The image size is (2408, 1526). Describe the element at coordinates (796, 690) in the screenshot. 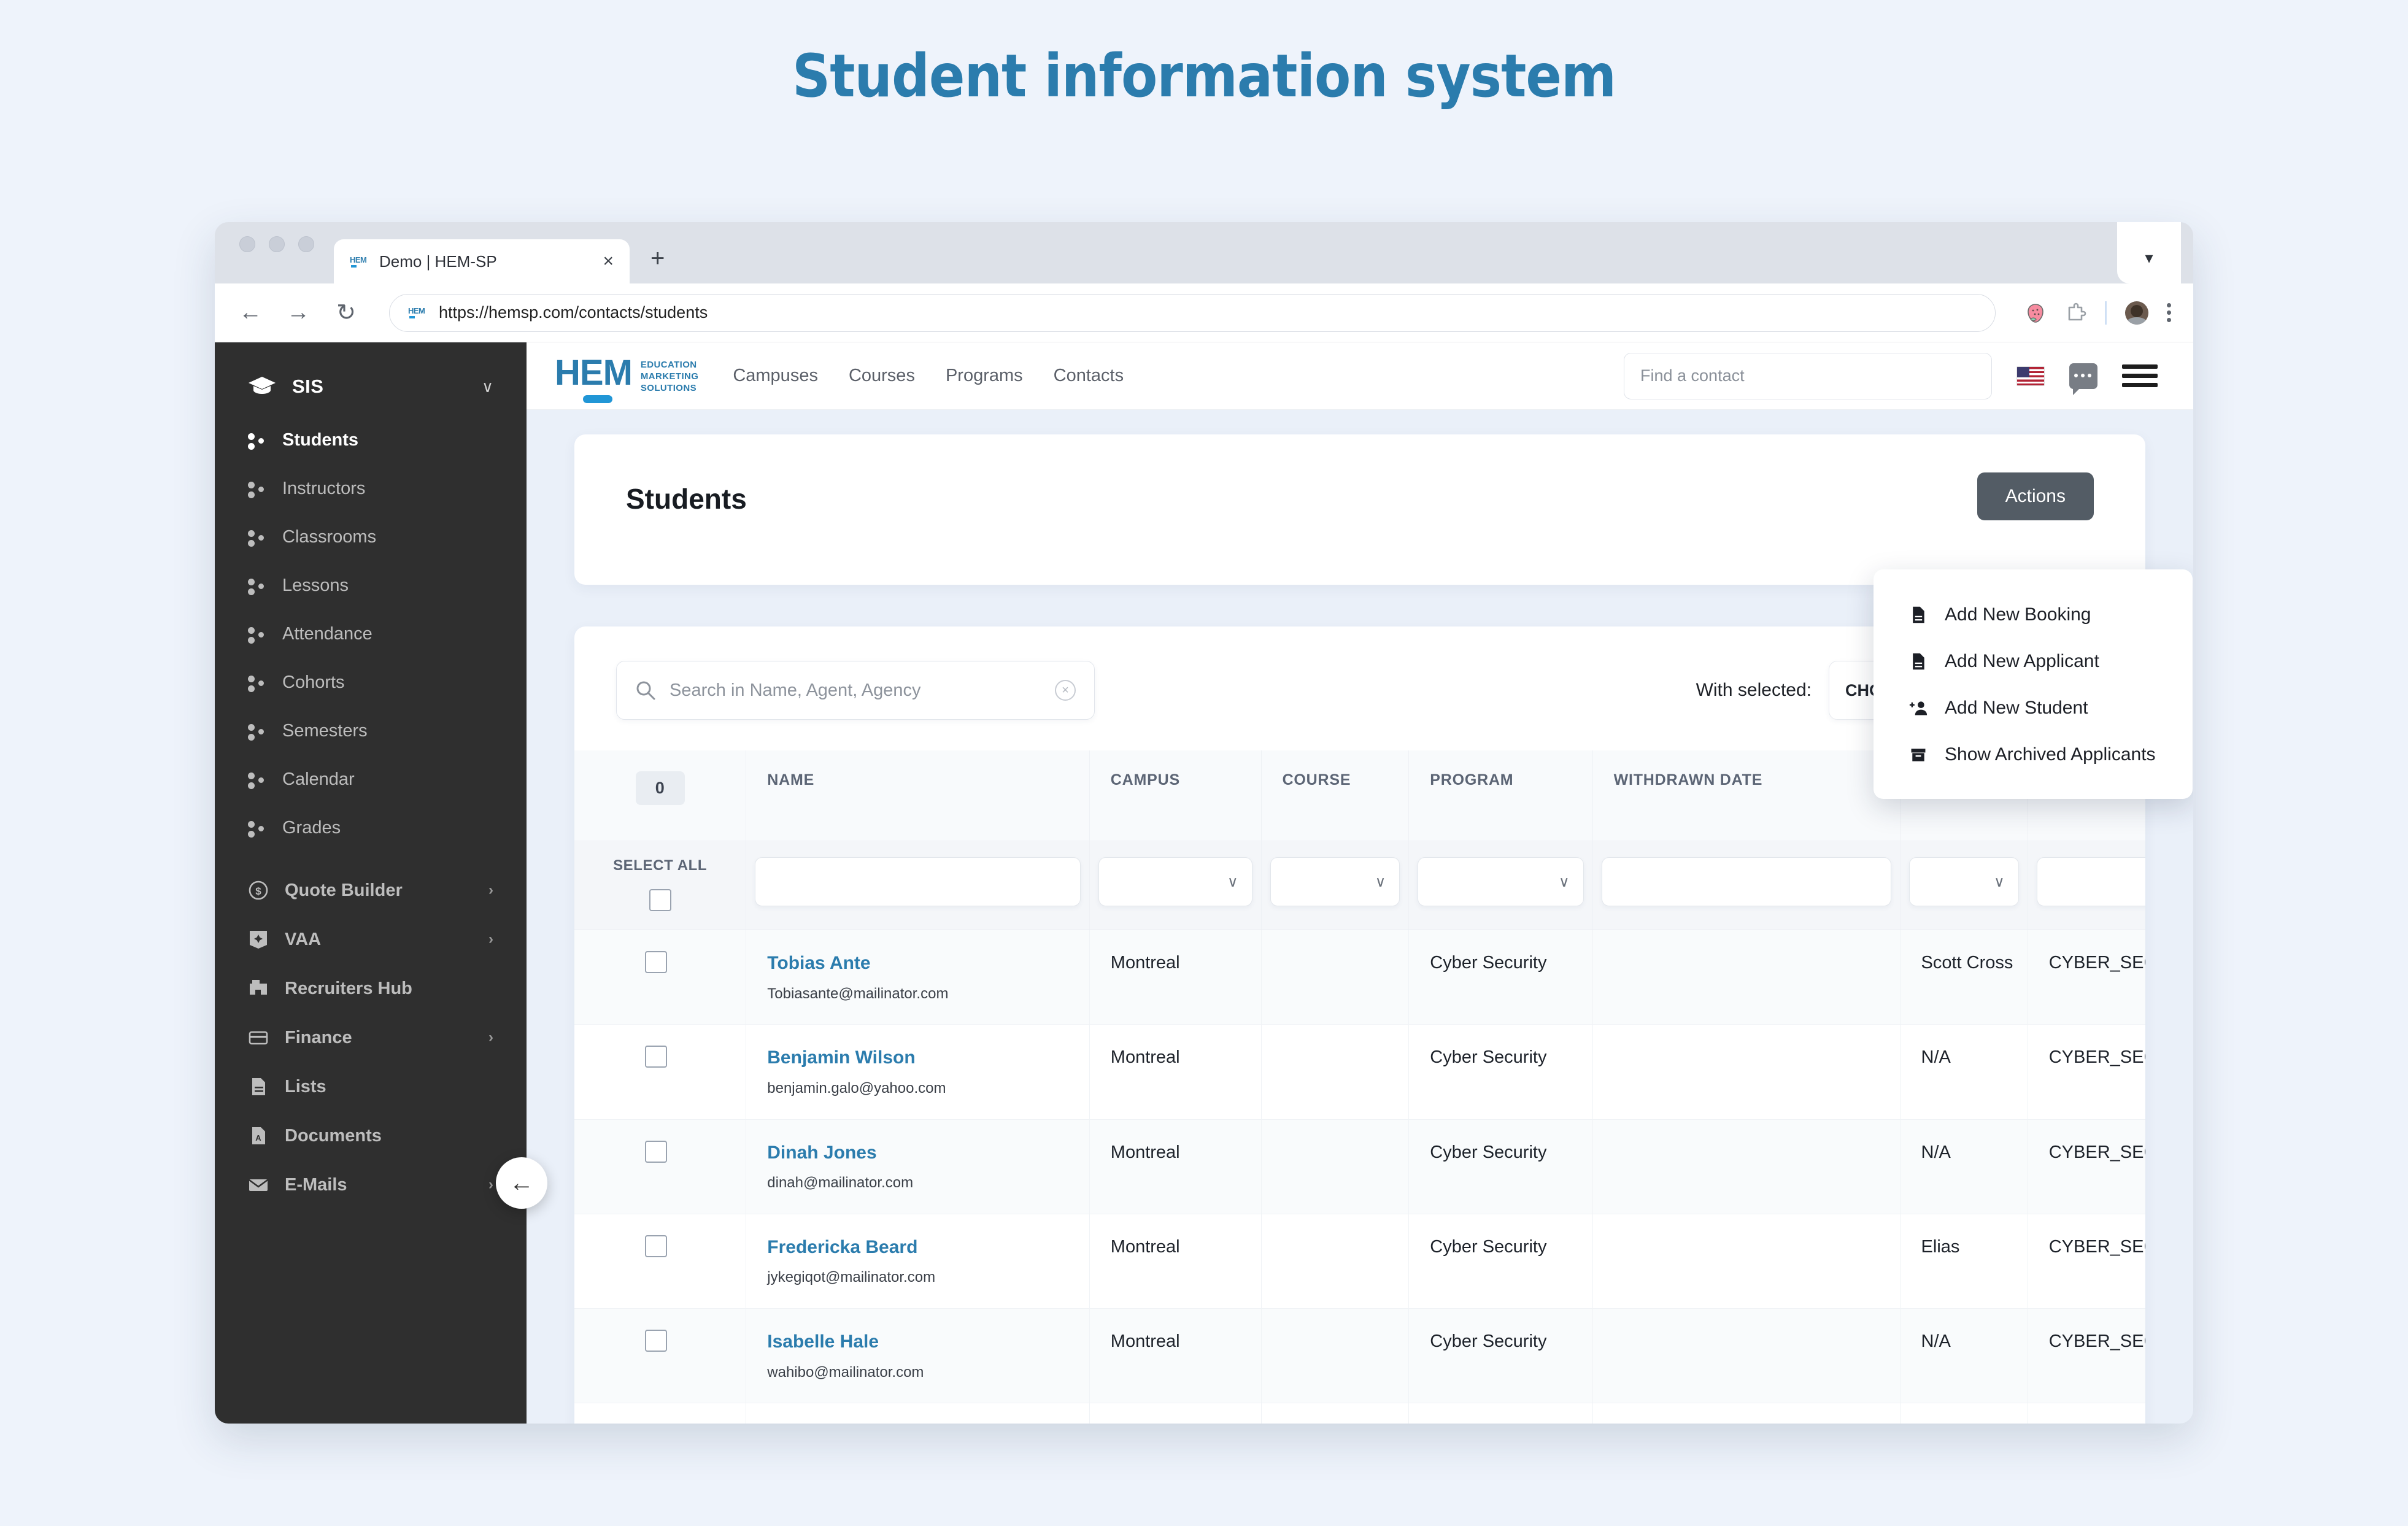

I see `search-placeholder: Search in Name, Agent, Agency` at that location.